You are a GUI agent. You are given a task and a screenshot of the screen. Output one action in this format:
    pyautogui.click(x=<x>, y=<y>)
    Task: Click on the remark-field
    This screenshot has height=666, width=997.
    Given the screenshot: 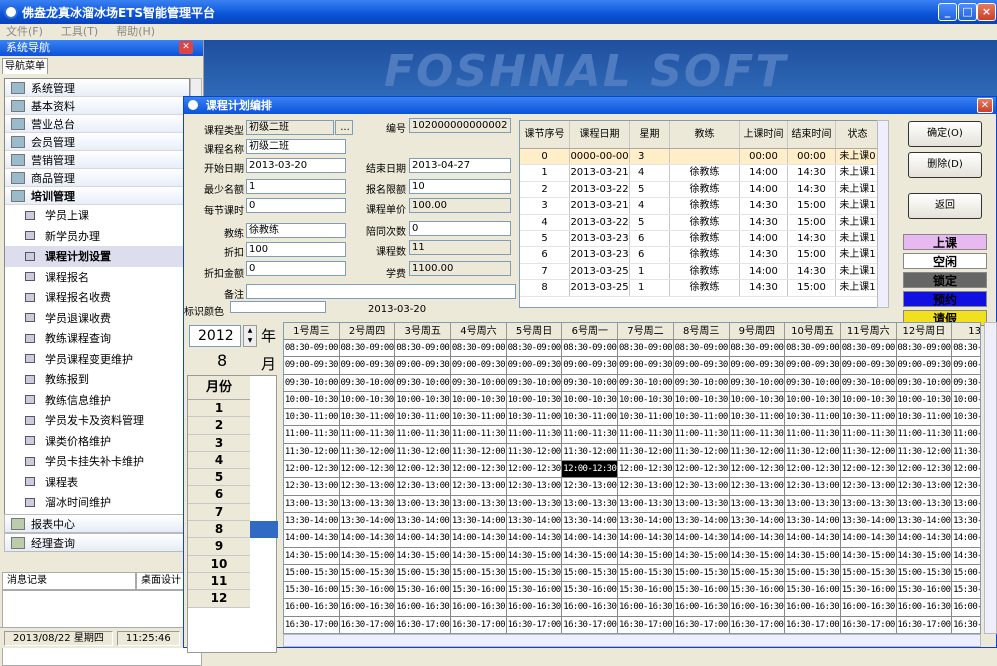 What is the action you would take?
    pyautogui.click(x=381, y=291)
    